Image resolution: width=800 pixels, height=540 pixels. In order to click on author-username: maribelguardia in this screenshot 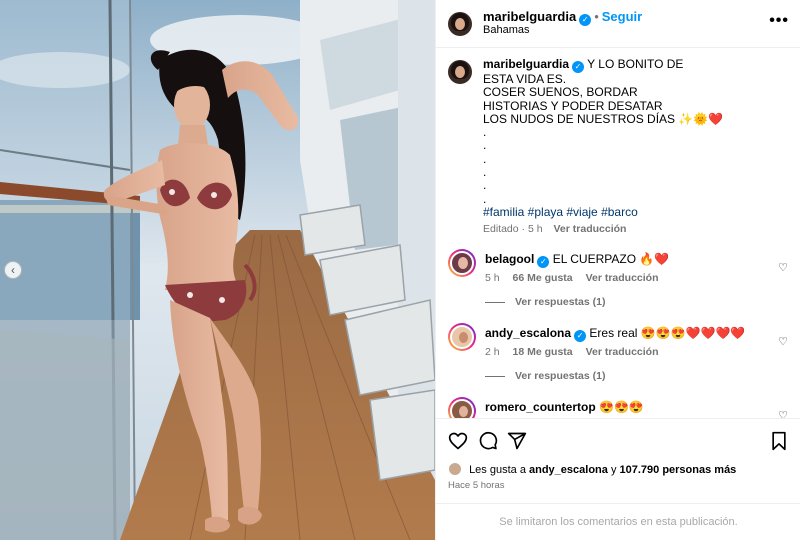, I will do `click(529, 16)`.